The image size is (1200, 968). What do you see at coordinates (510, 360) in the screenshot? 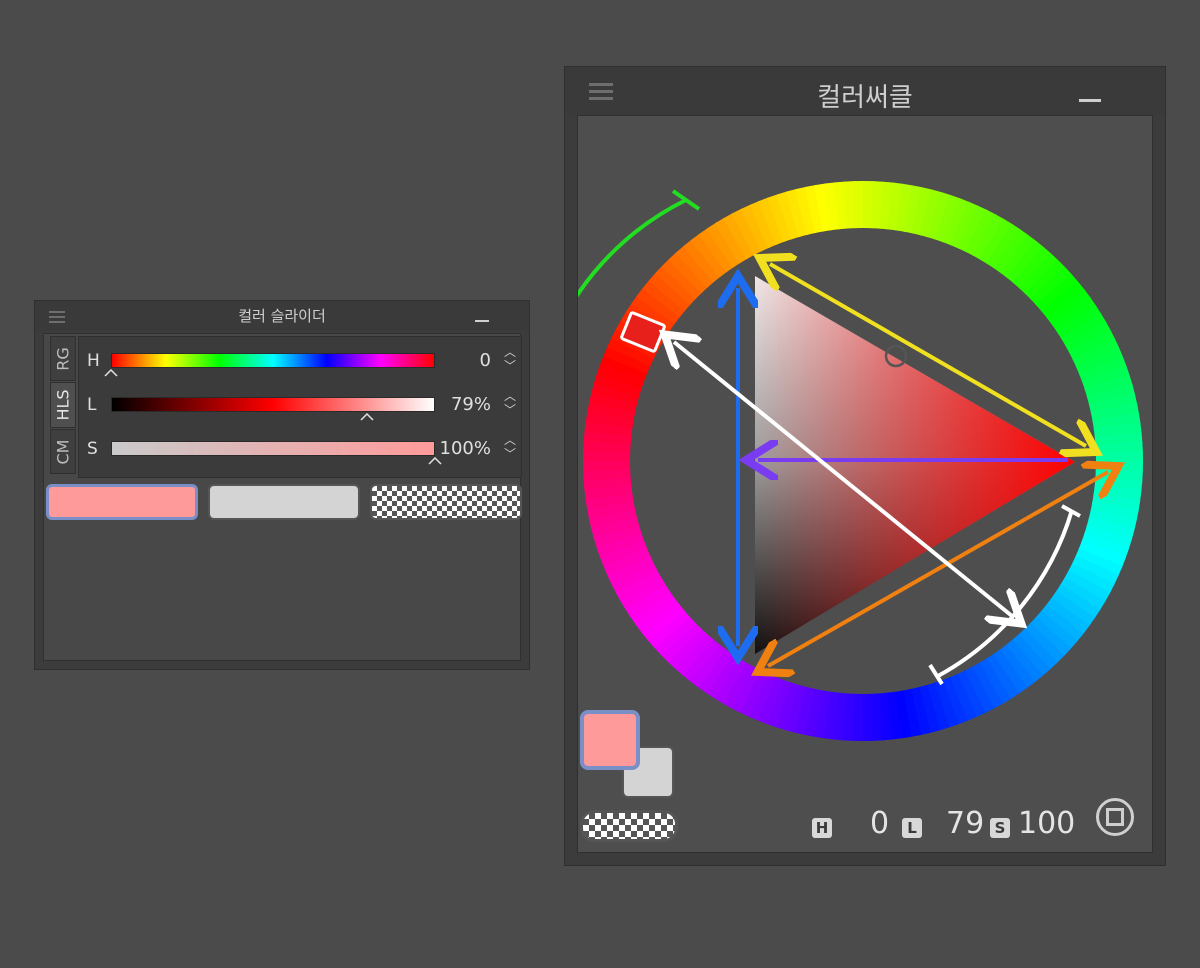
I see `hue-stepper: ︿ ﹀` at bounding box center [510, 360].